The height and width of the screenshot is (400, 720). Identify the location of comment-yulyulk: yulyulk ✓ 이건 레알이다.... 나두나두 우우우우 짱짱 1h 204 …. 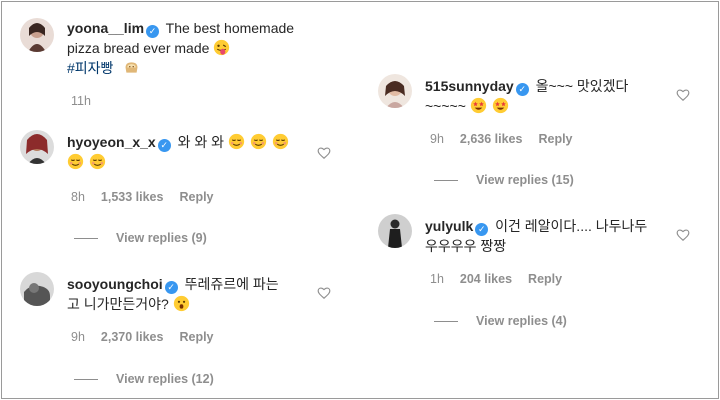
(538, 274).